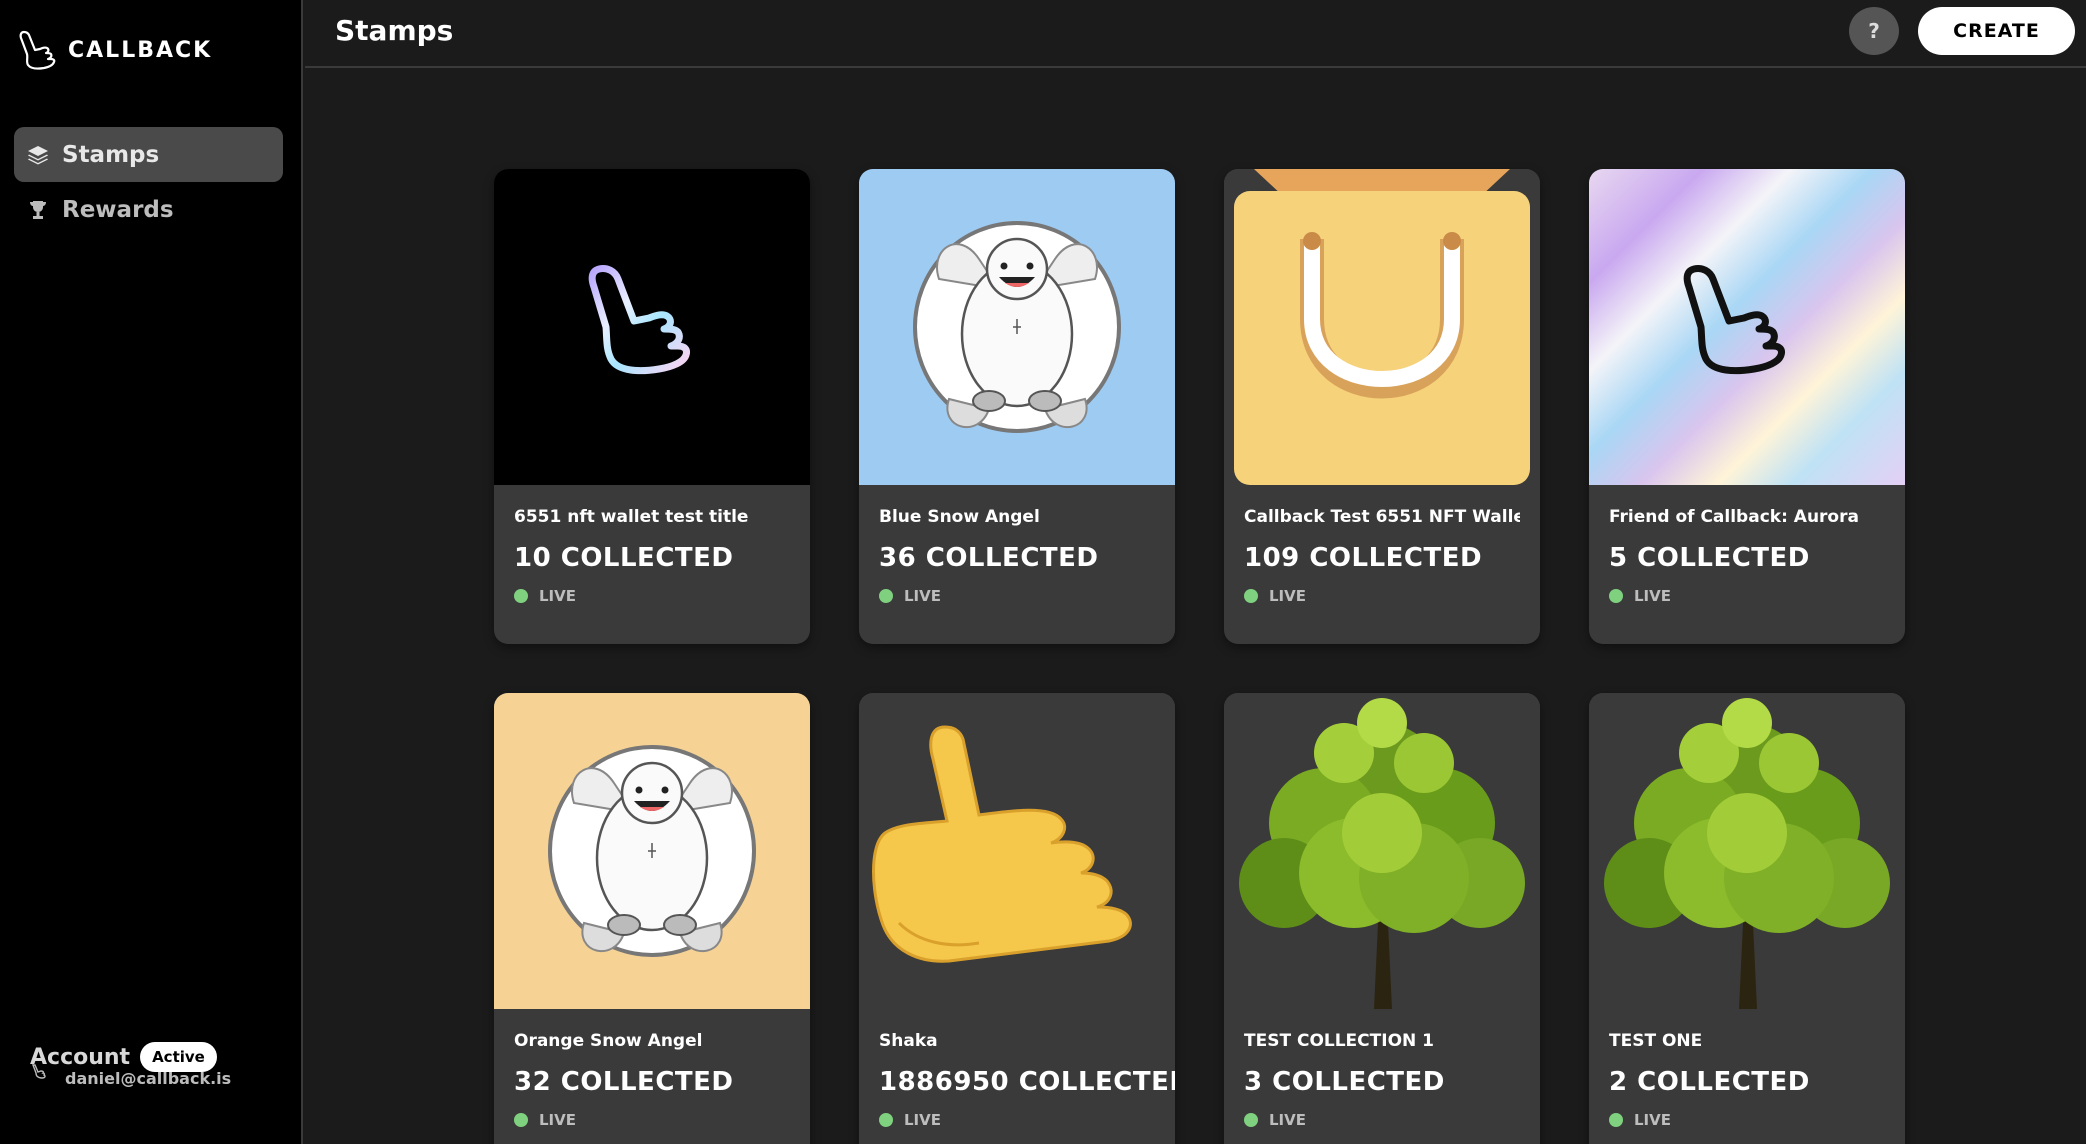  Describe the element at coordinates (38, 210) in the screenshot. I see `trophy-icon` at that location.